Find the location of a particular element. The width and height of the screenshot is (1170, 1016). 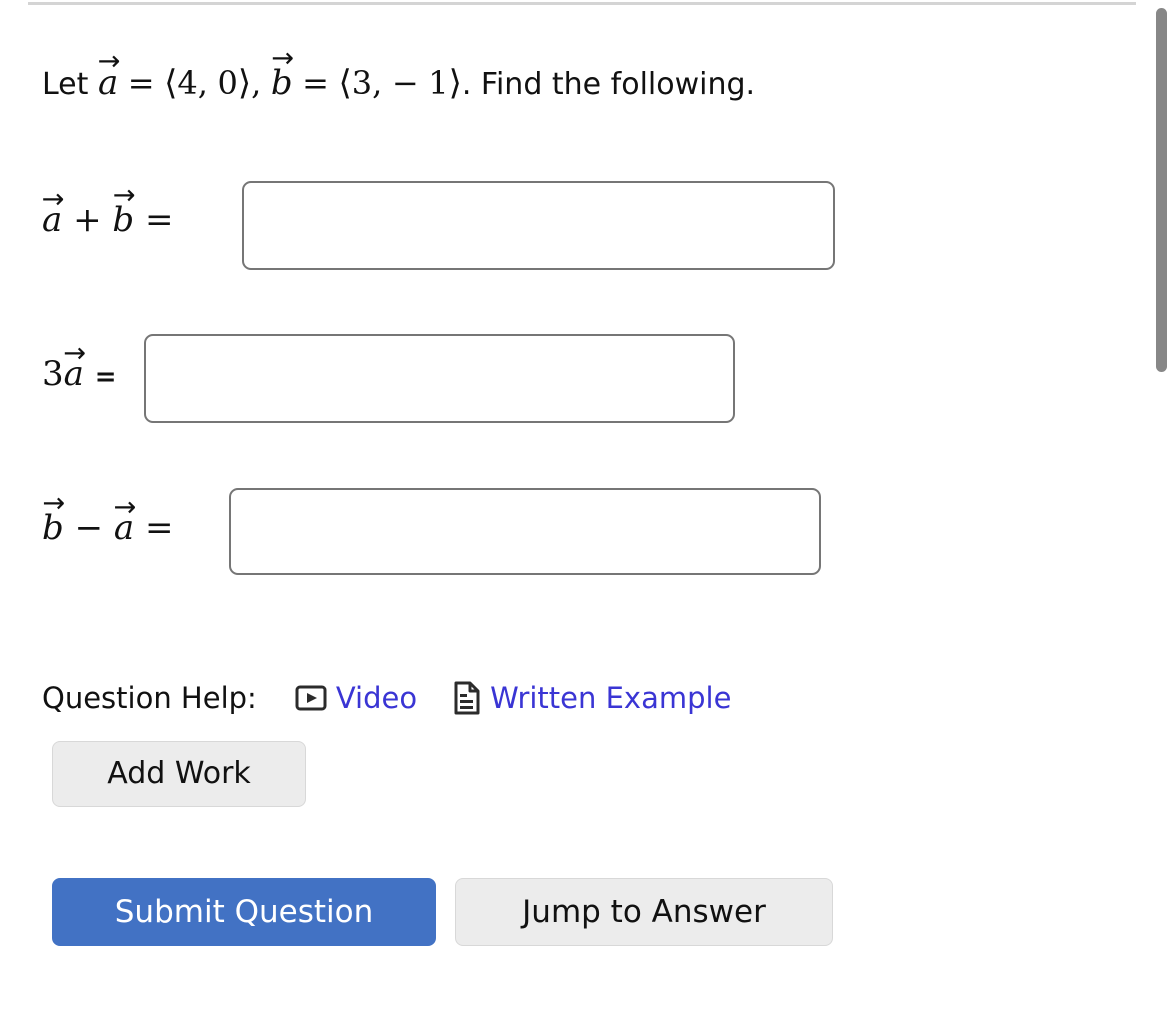

written-example-link: Written Example is located at coordinates (592, 698).